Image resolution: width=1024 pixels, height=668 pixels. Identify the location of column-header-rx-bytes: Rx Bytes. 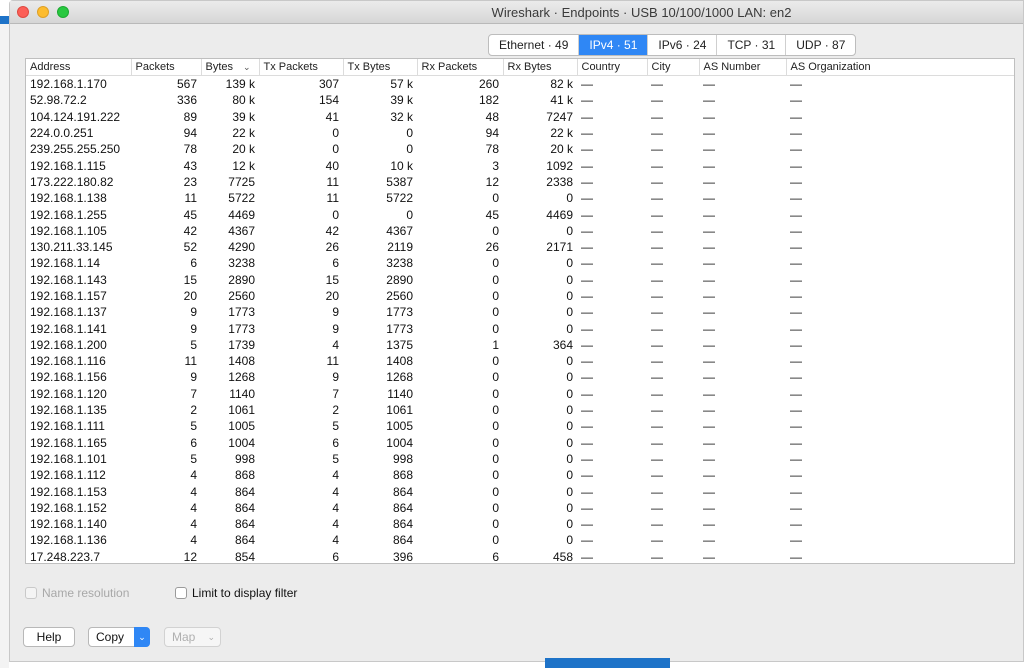
(540, 67).